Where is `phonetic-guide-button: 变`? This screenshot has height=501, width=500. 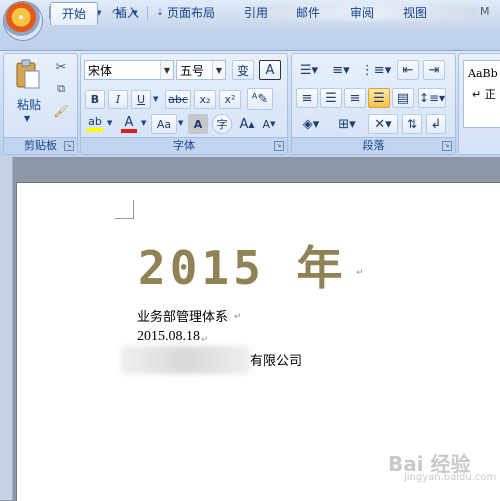 phonetic-guide-button: 变 is located at coordinates (243, 70).